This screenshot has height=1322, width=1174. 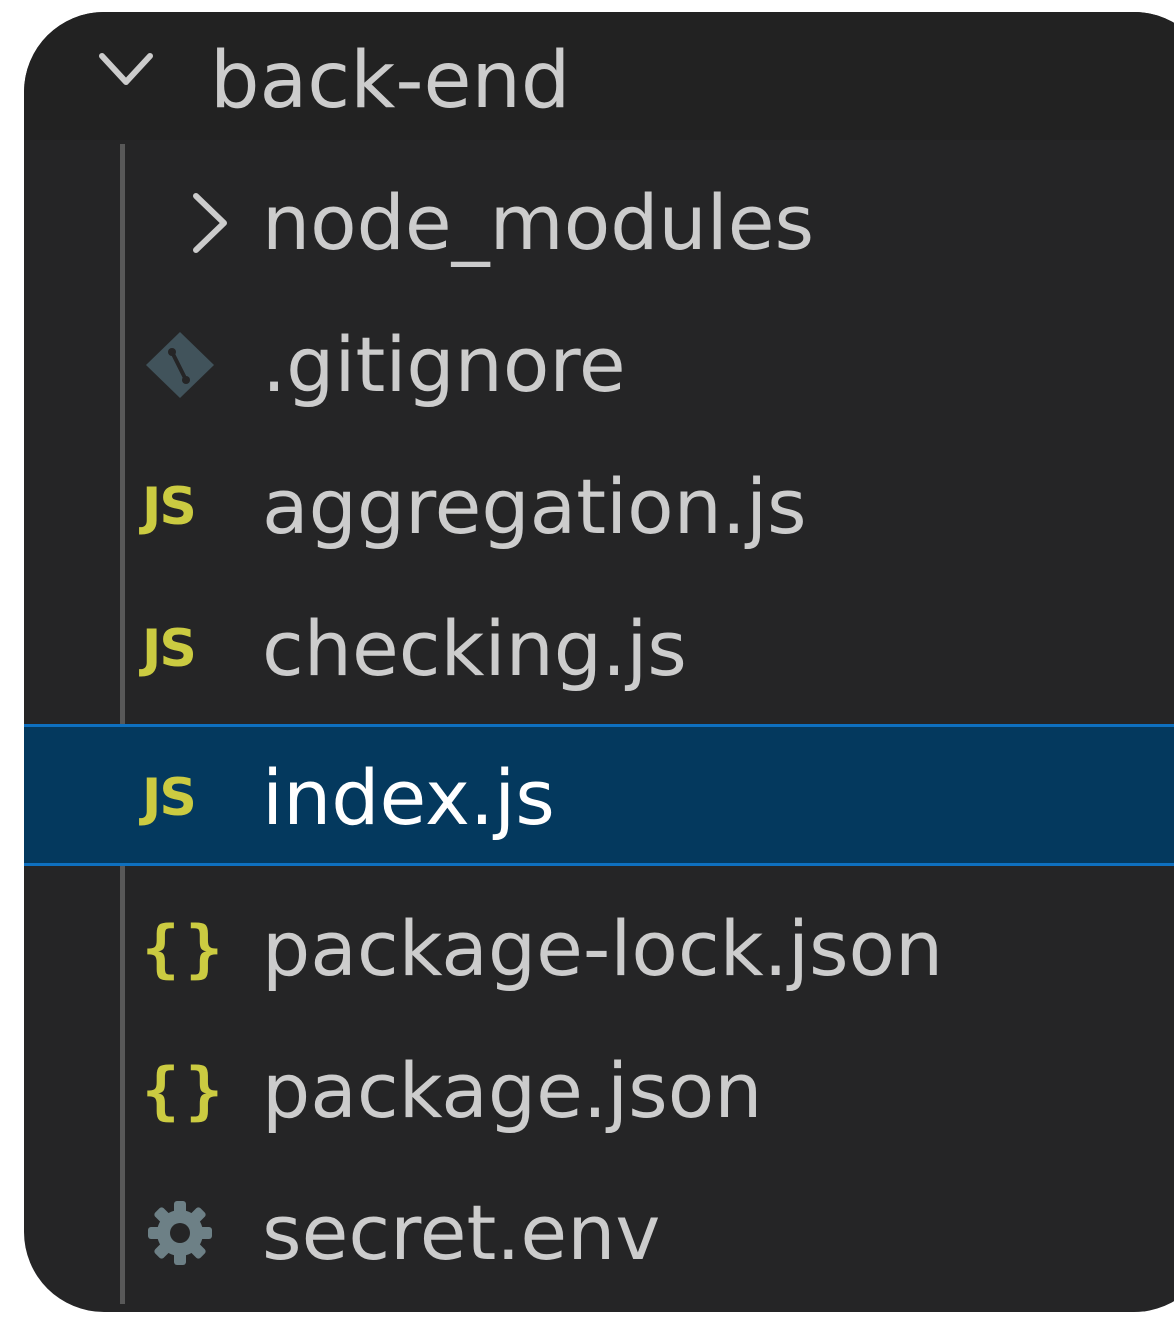 I want to click on folder-name: back-end, so click(x=390, y=81).